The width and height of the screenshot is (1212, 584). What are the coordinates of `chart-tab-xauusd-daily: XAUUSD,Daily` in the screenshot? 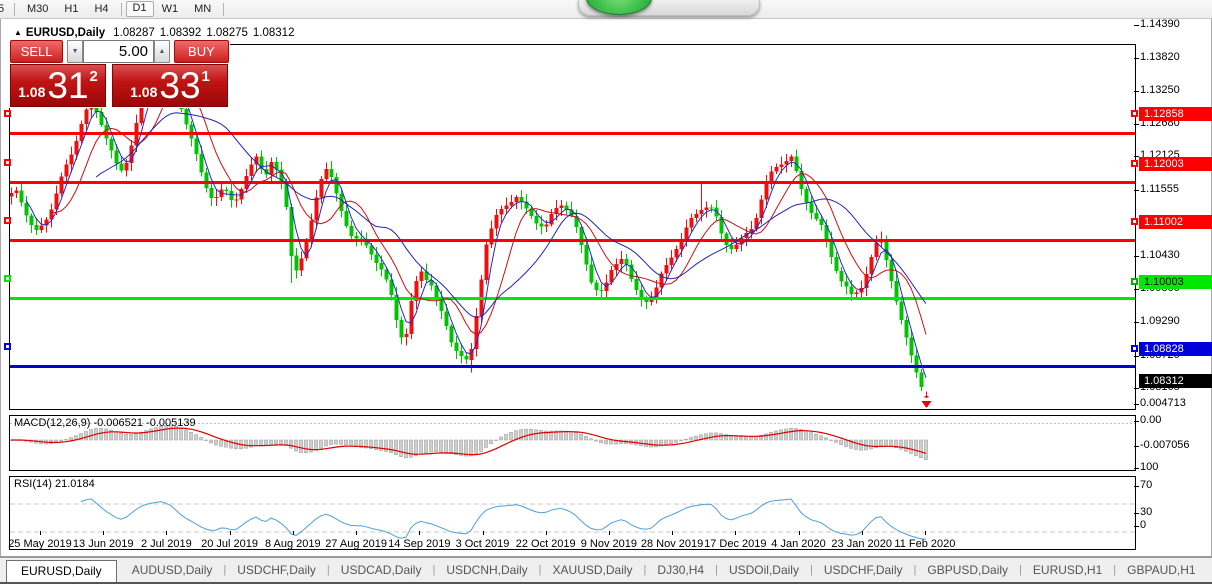 It's located at (593, 570).